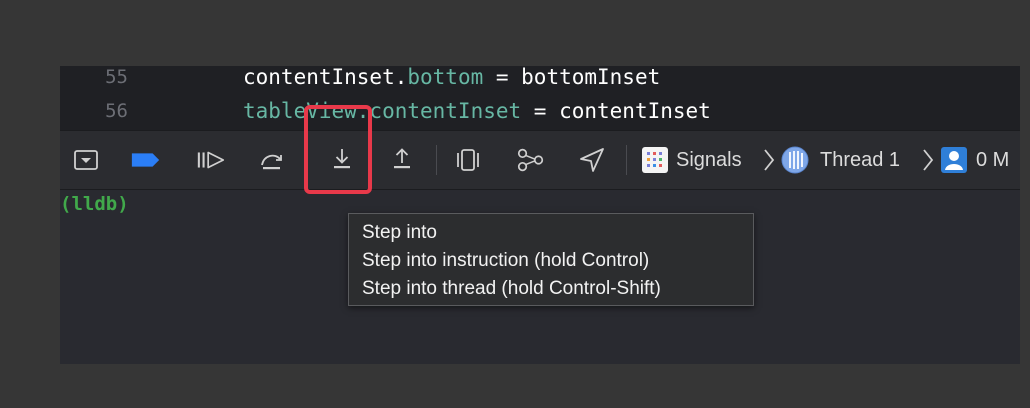  I want to click on step-into-highlight, so click(338, 149).